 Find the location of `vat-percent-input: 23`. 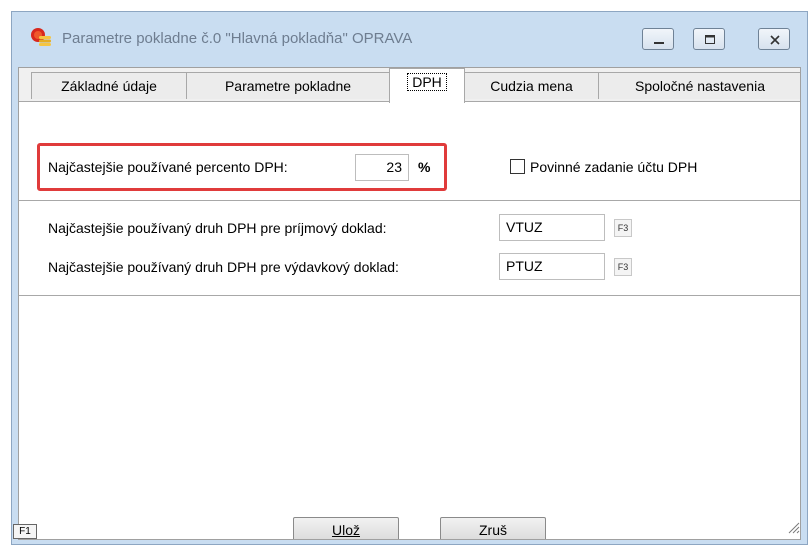

vat-percent-input: 23 is located at coordinates (382, 167).